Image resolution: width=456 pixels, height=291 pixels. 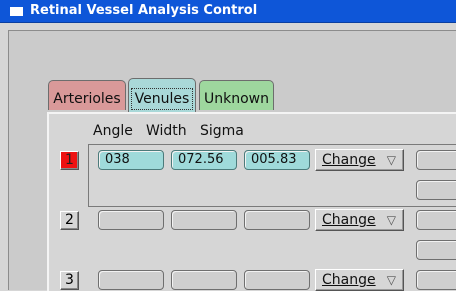 What do you see at coordinates (204, 280) in the screenshot?
I see `row-3-width-field` at bounding box center [204, 280].